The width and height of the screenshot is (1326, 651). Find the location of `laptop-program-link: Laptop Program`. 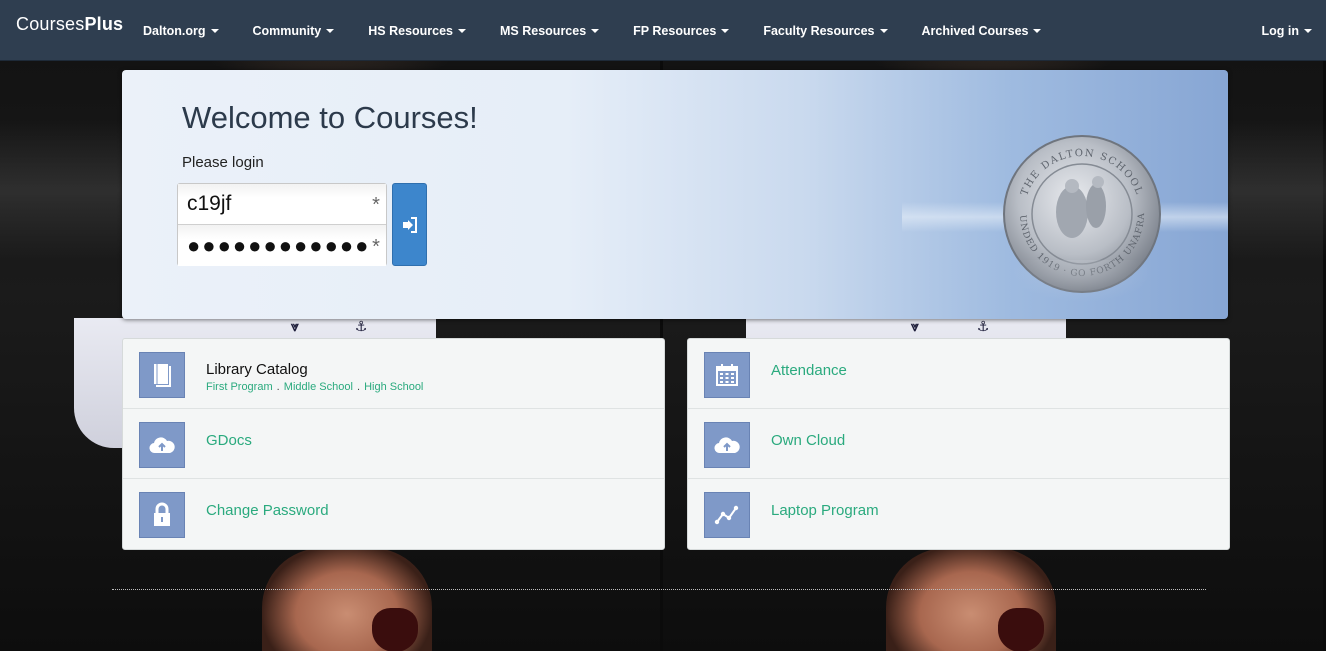

laptop-program-link: Laptop Program is located at coordinates (825, 510).